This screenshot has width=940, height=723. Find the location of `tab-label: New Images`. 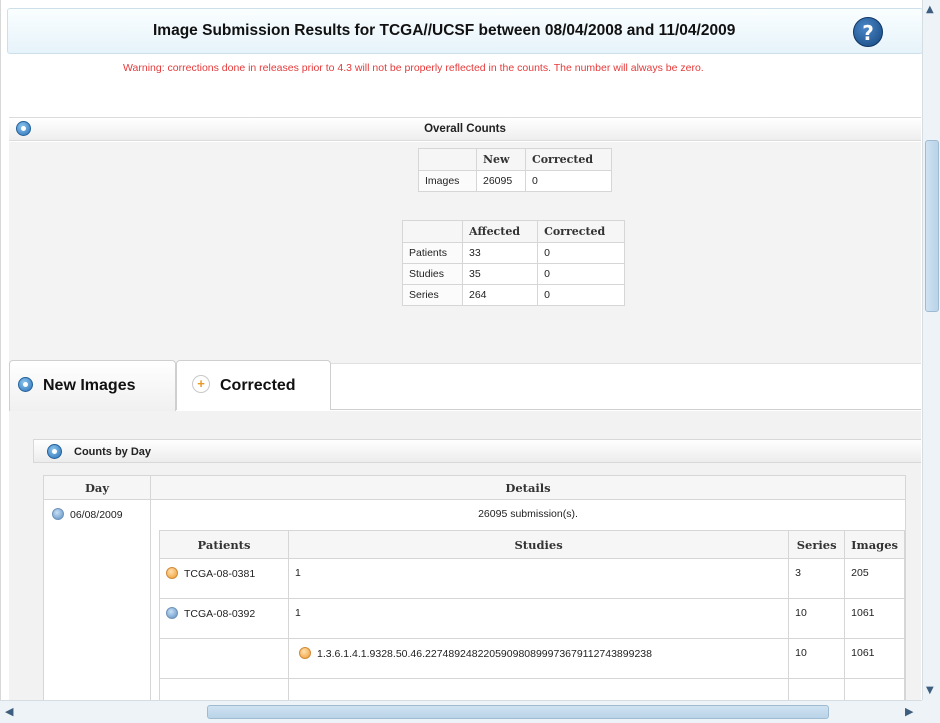

tab-label: New Images is located at coordinates (89, 385).